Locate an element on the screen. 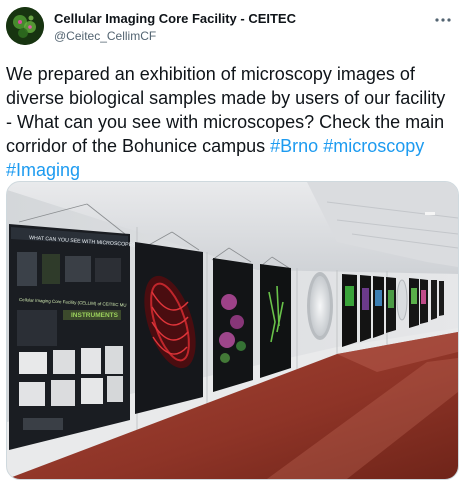 The width and height of the screenshot is (465, 482). more-options-button is located at coordinates (443, 20).